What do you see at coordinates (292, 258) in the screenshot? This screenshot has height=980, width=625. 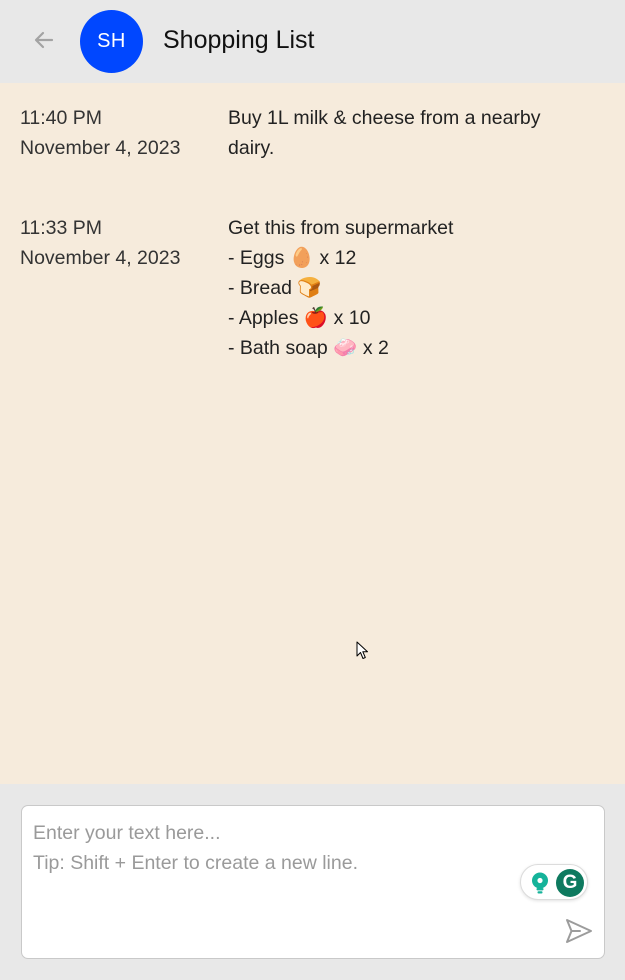 I see `message-line: - Eggs 🥚 x 12` at bounding box center [292, 258].